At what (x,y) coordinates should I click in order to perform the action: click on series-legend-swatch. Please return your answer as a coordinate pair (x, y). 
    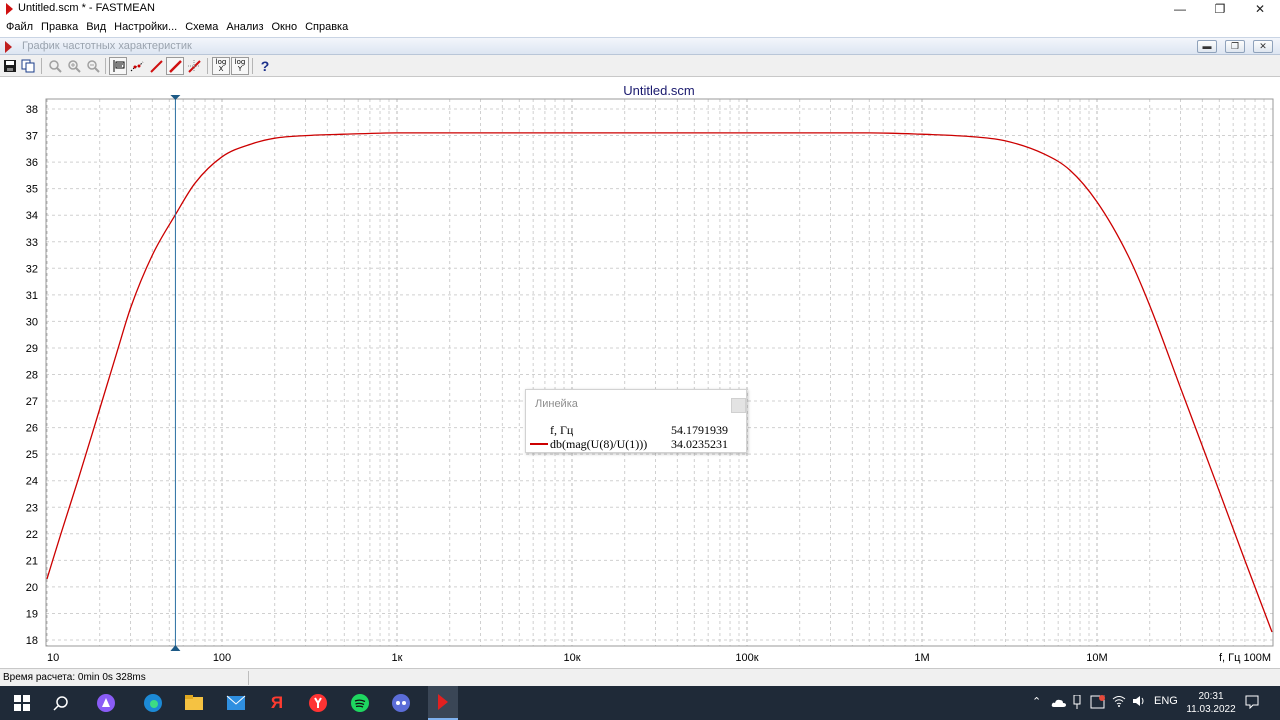
    Looking at the image, I should click on (539, 444).